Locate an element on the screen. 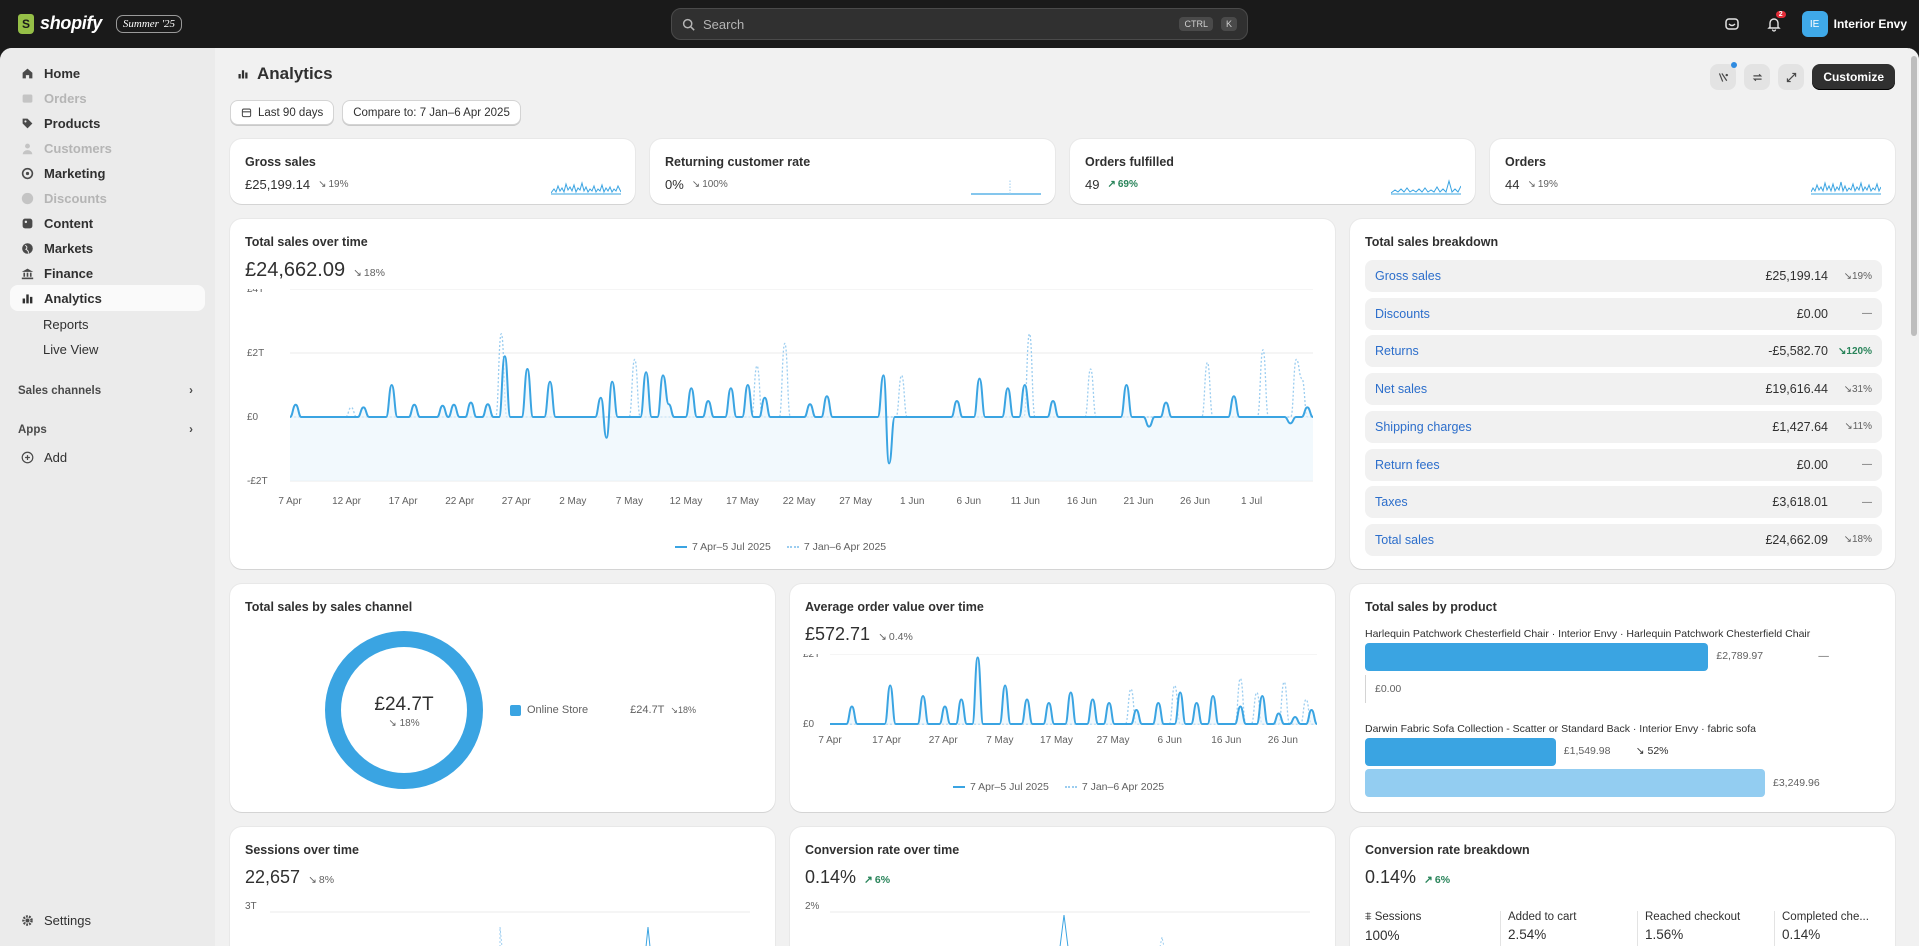 The height and width of the screenshot is (946, 1919). breakdown-row-name: Taxes is located at coordinates (1573, 502).